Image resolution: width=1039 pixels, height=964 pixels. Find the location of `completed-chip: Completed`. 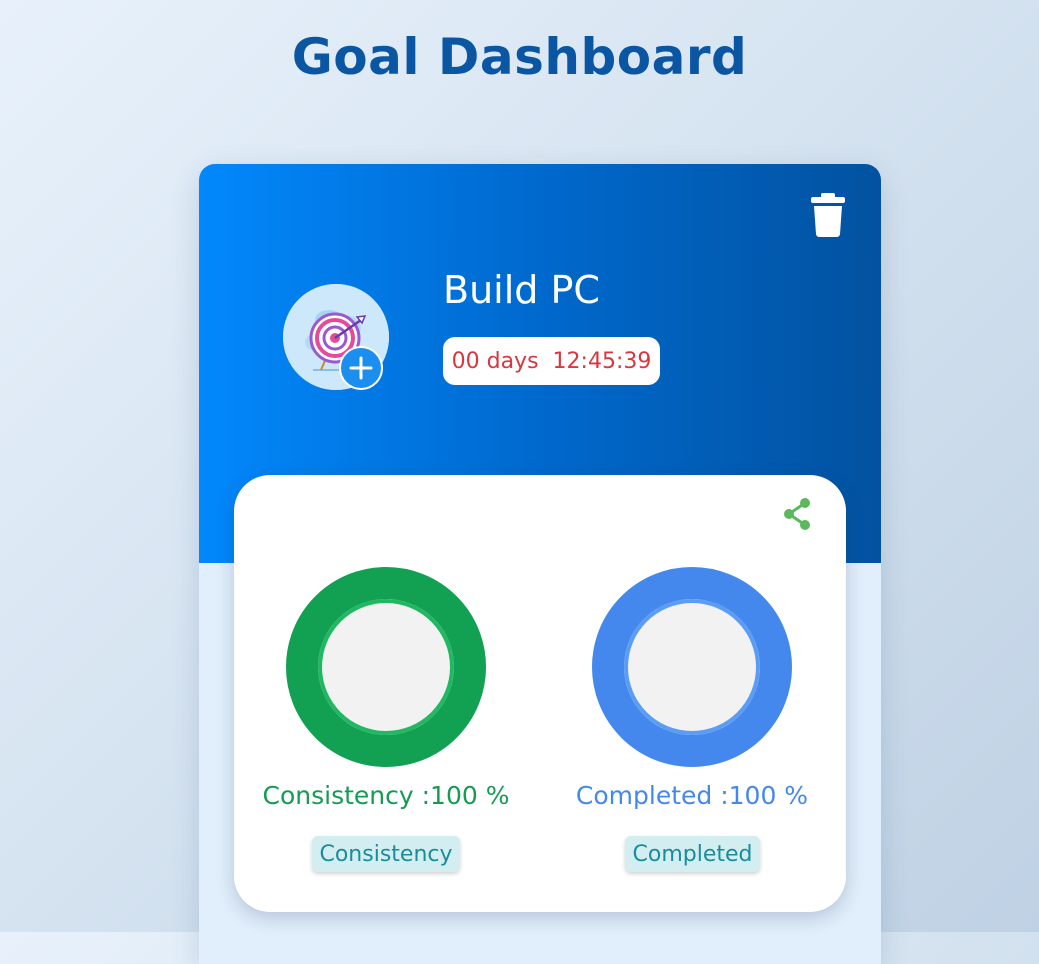

completed-chip: Completed is located at coordinates (692, 854).